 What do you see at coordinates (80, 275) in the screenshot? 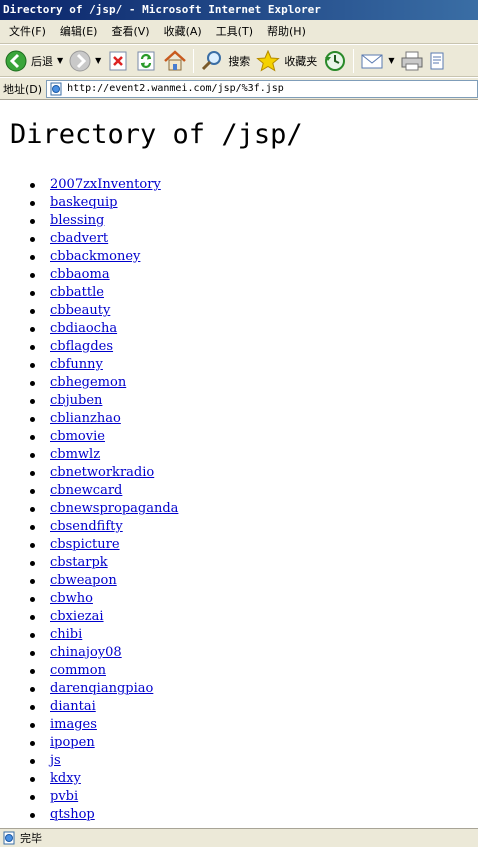
I see `directory-link: cbbaoma` at bounding box center [80, 275].